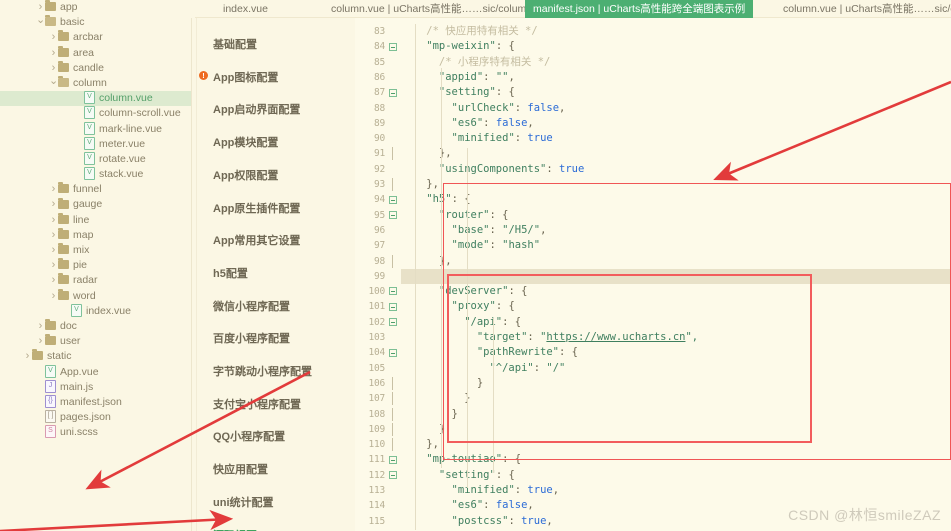 The image size is (951, 531). What do you see at coordinates (676, 245) in the screenshot?
I see `code-line-97: "mode": "hash"` at bounding box center [676, 245].